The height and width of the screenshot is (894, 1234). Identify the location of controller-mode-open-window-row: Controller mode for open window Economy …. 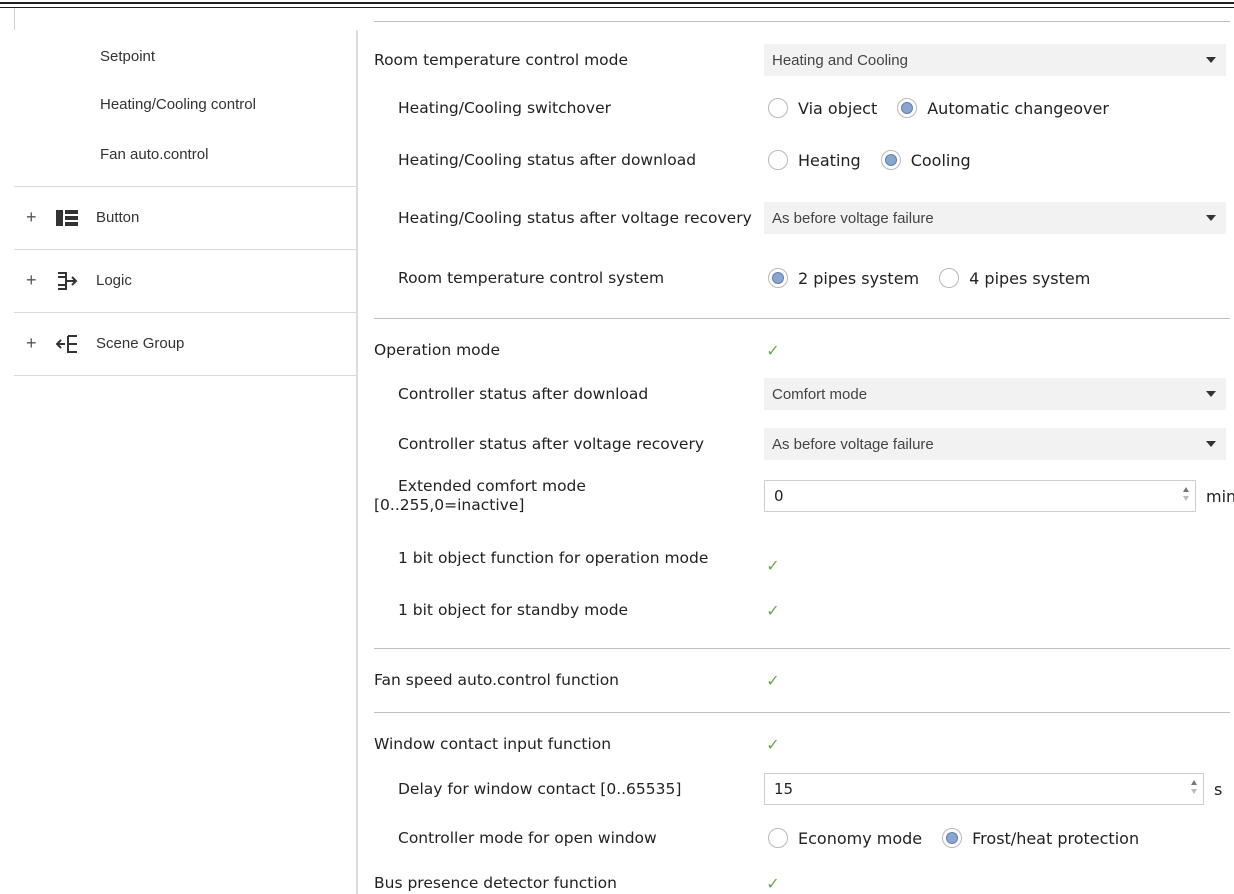
(797, 838).